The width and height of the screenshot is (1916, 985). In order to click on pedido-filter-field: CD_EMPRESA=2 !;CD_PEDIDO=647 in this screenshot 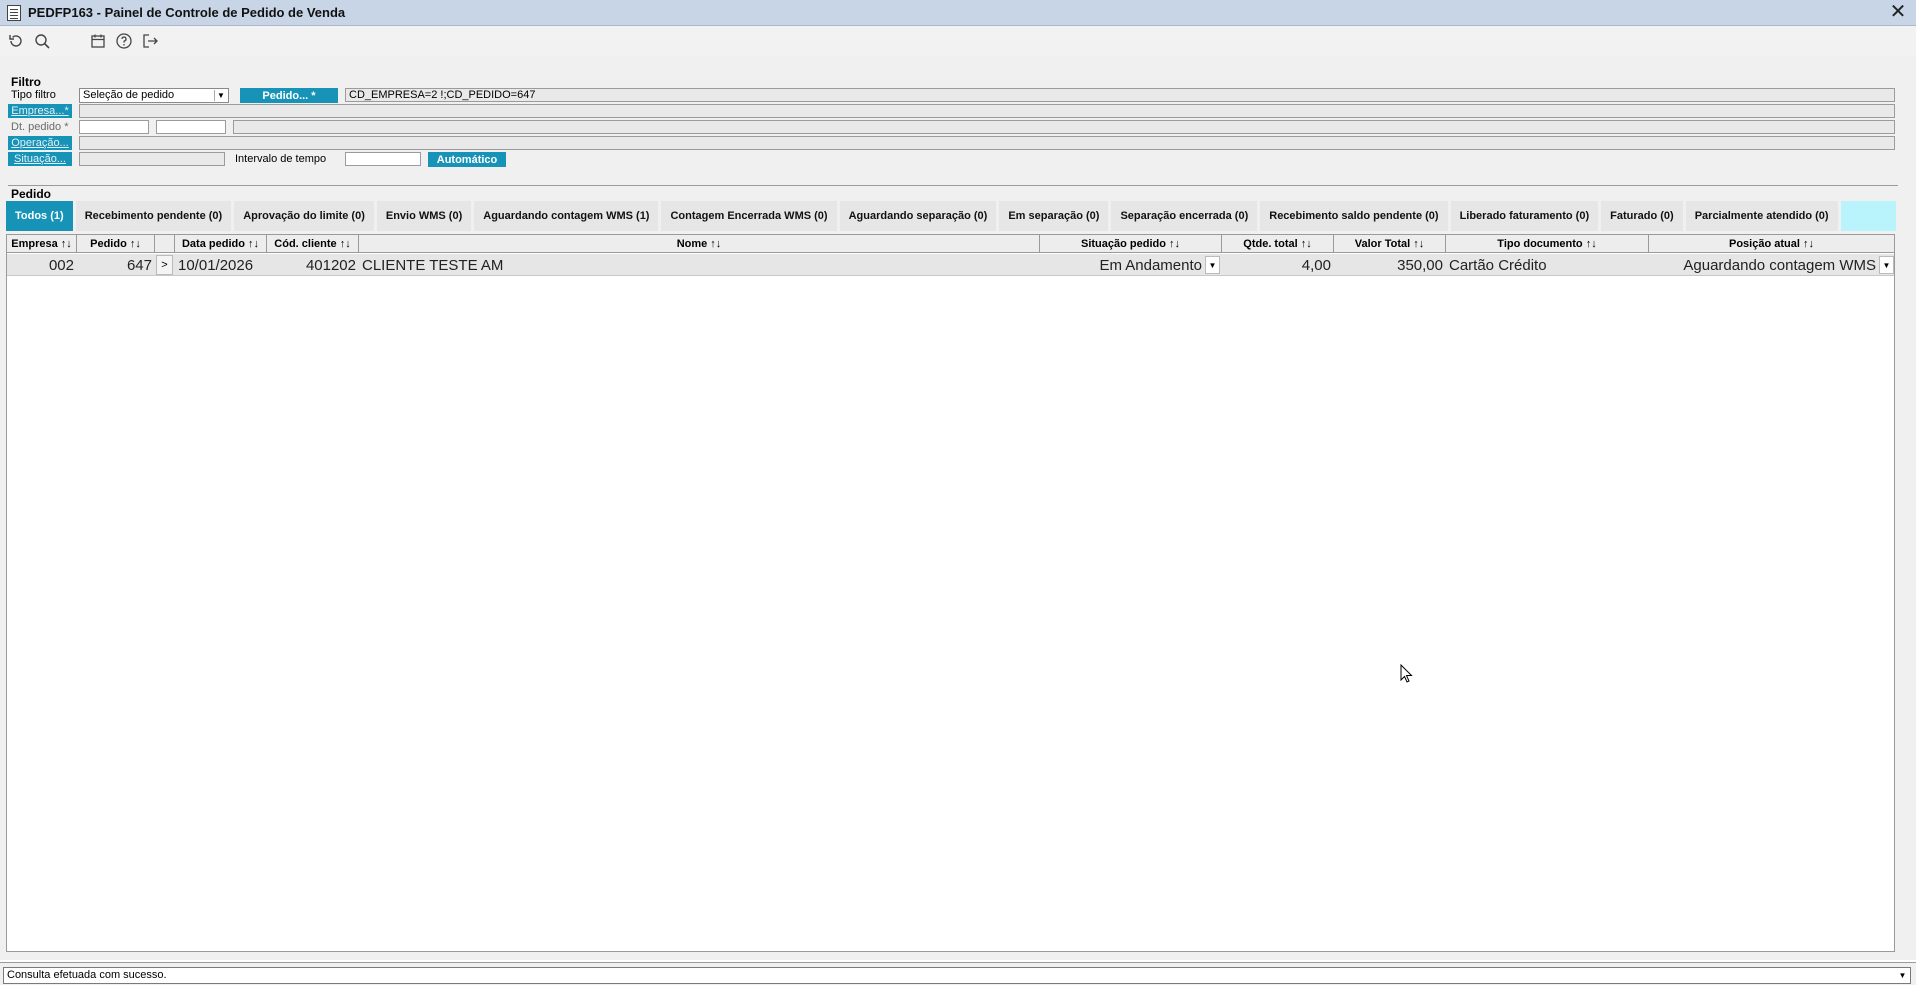, I will do `click(1120, 95)`.